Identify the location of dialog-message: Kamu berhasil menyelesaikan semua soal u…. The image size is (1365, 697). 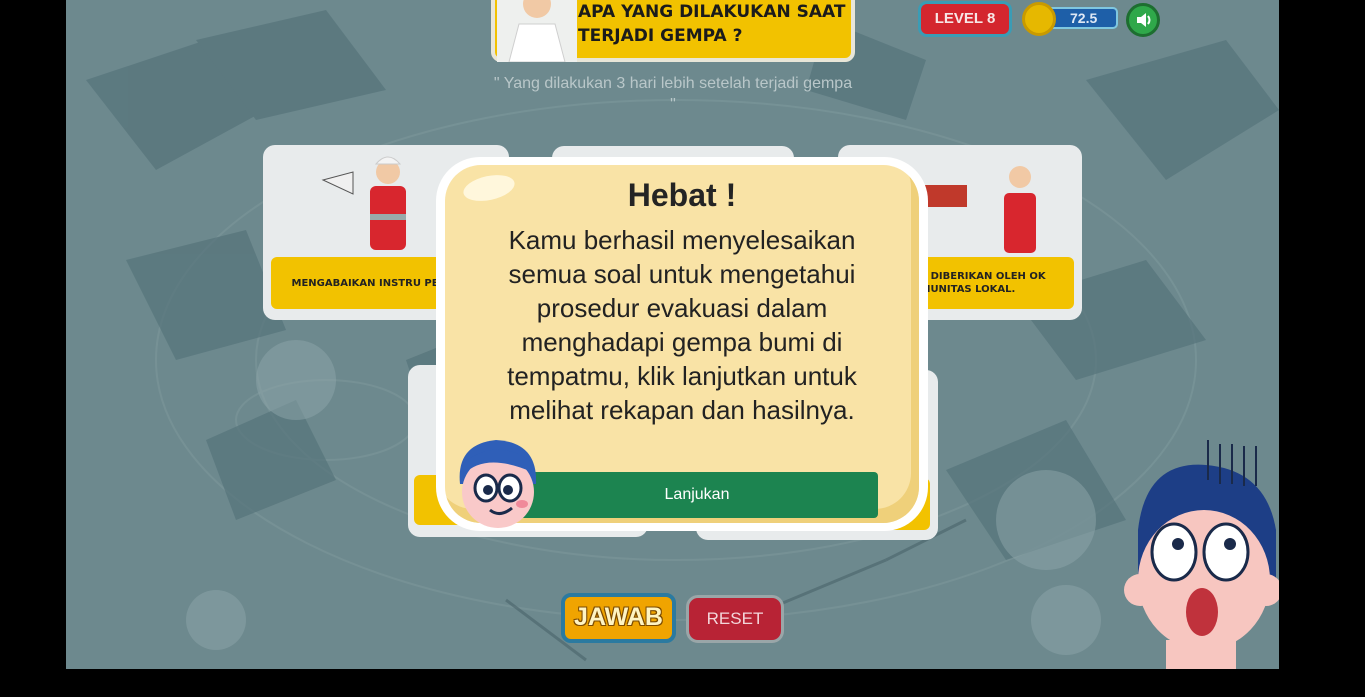
(682, 325).